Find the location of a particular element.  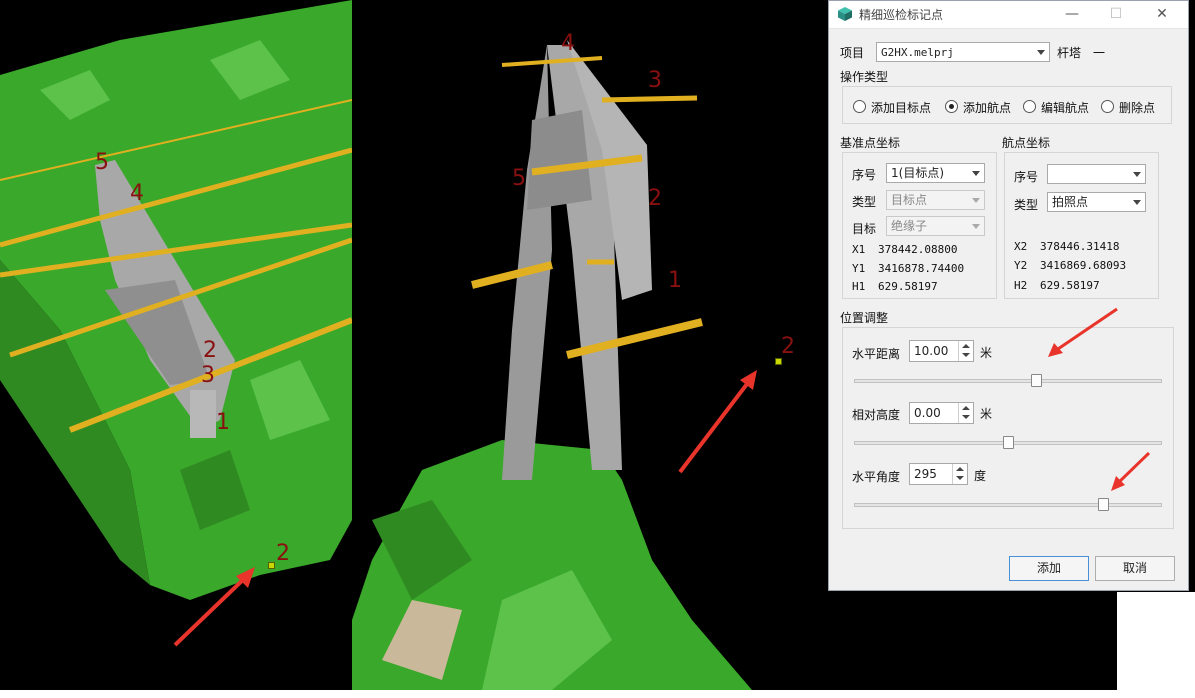

radio-label: 添加目标点 is located at coordinates (901, 108).